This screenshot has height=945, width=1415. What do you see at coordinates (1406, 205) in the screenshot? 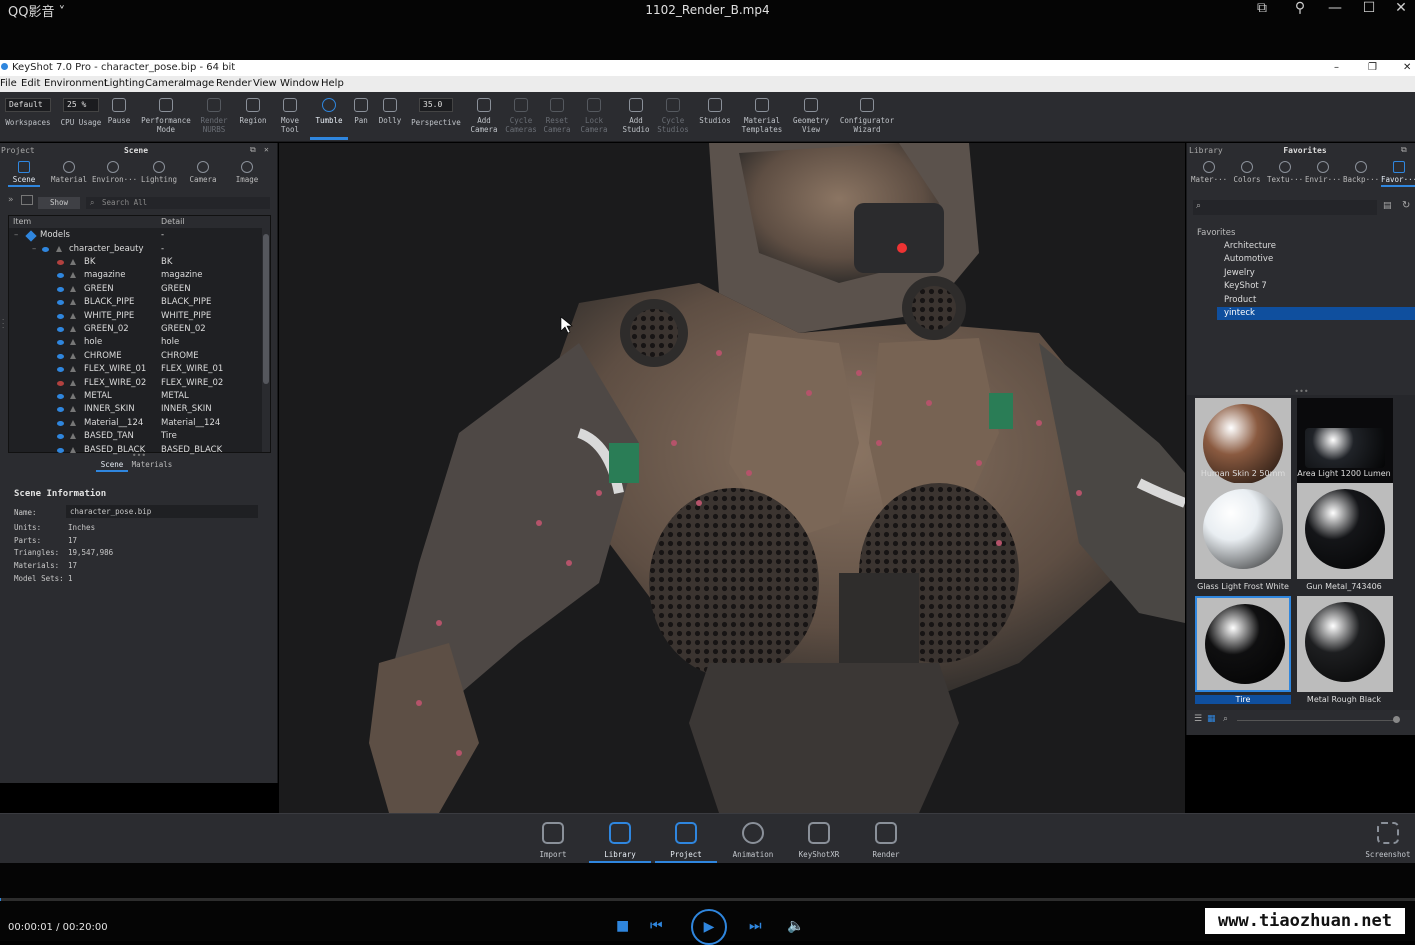
I see `refresh-icon: ↻` at bounding box center [1406, 205].